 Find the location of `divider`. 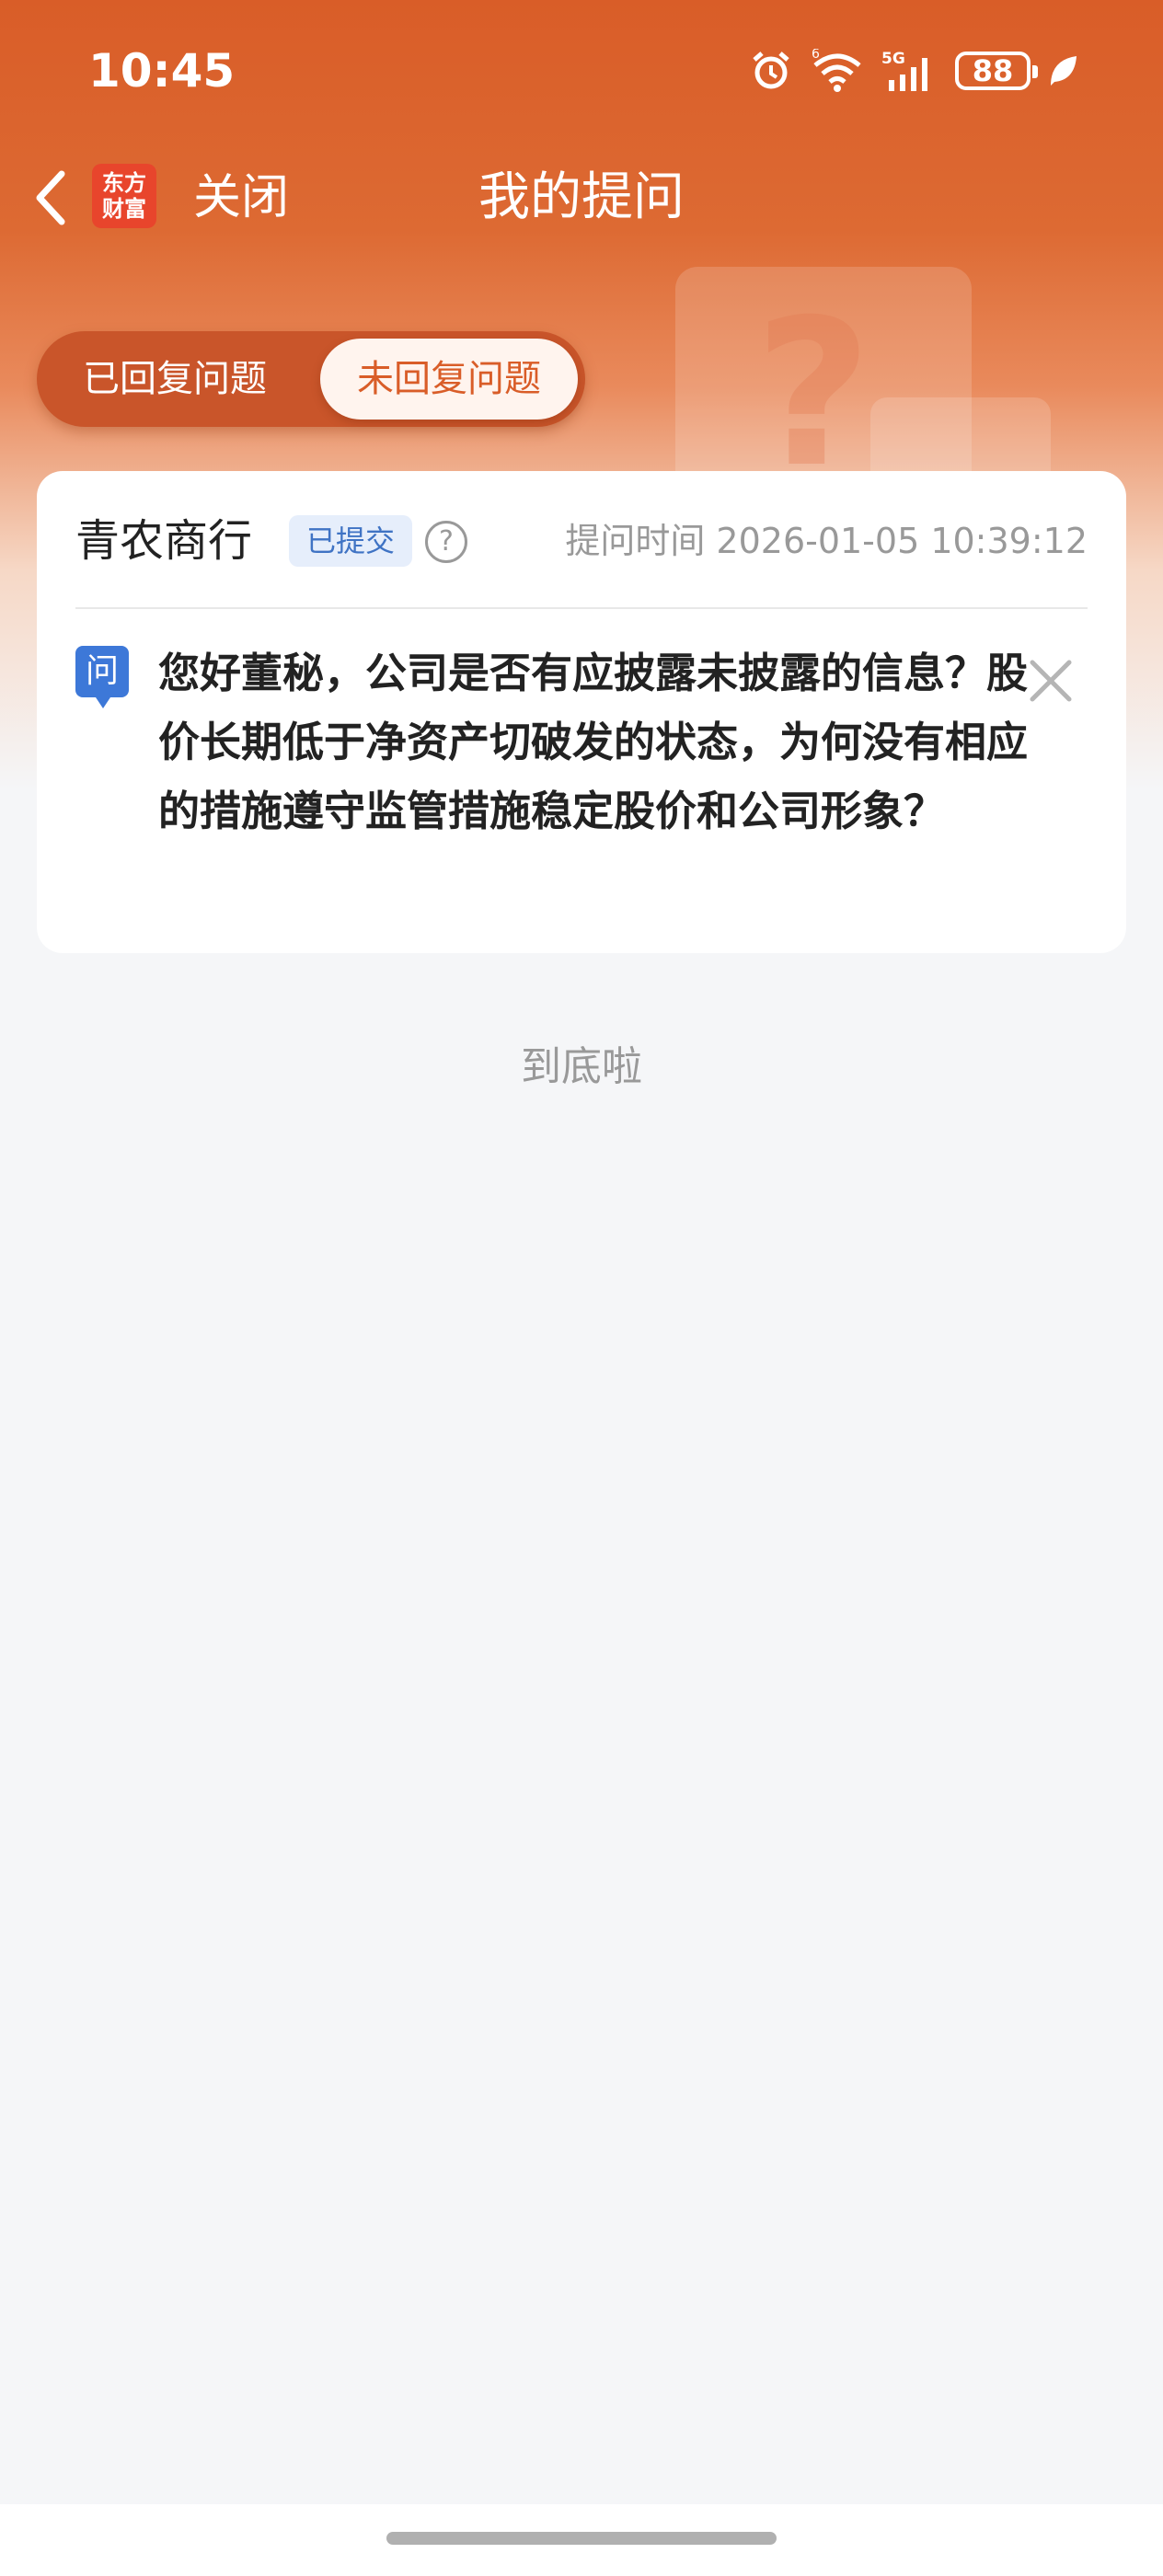

divider is located at coordinates (581, 608).